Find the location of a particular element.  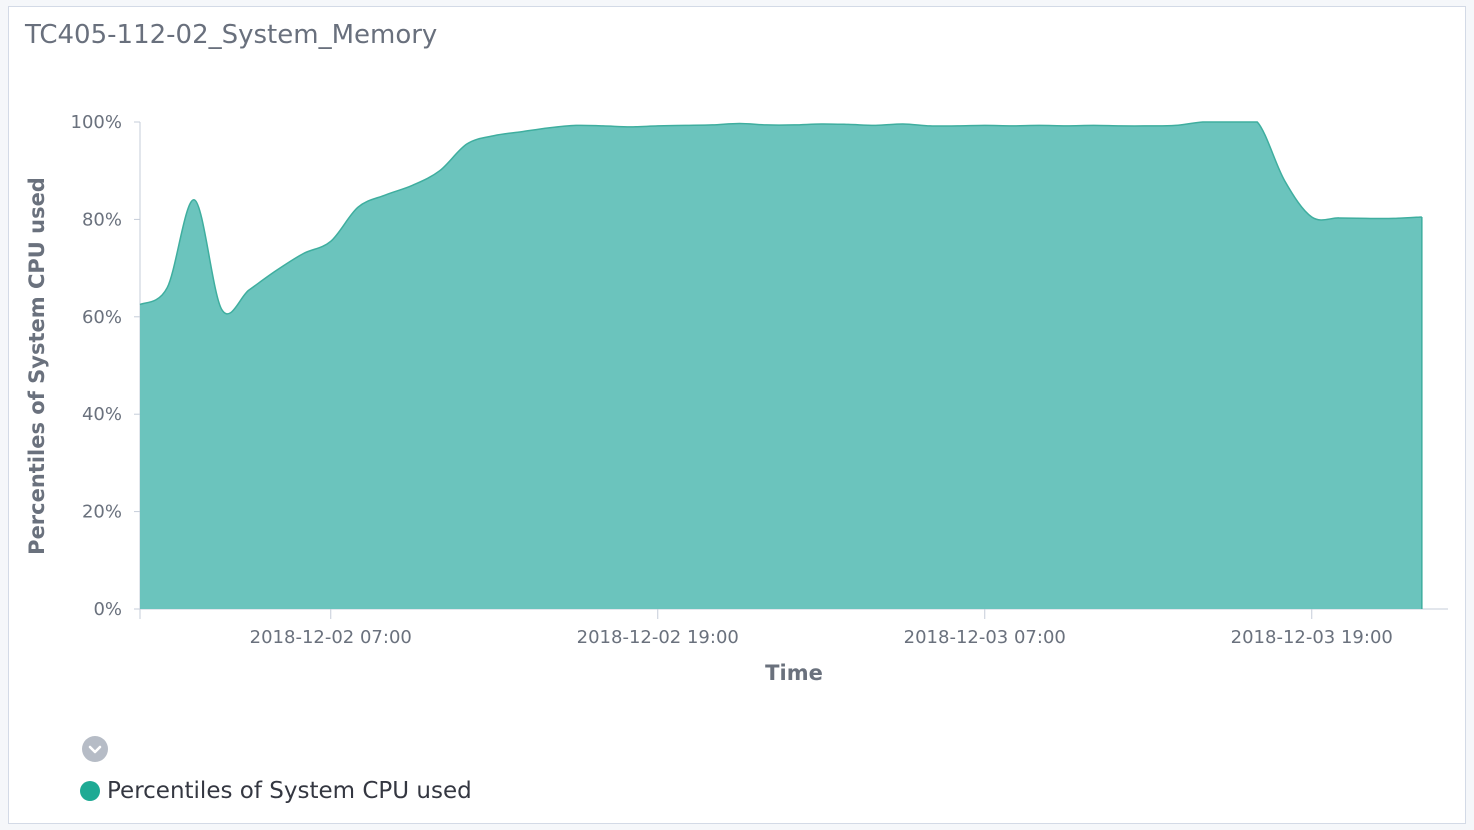

y-tick-label: 0% is located at coordinates (107, 609).